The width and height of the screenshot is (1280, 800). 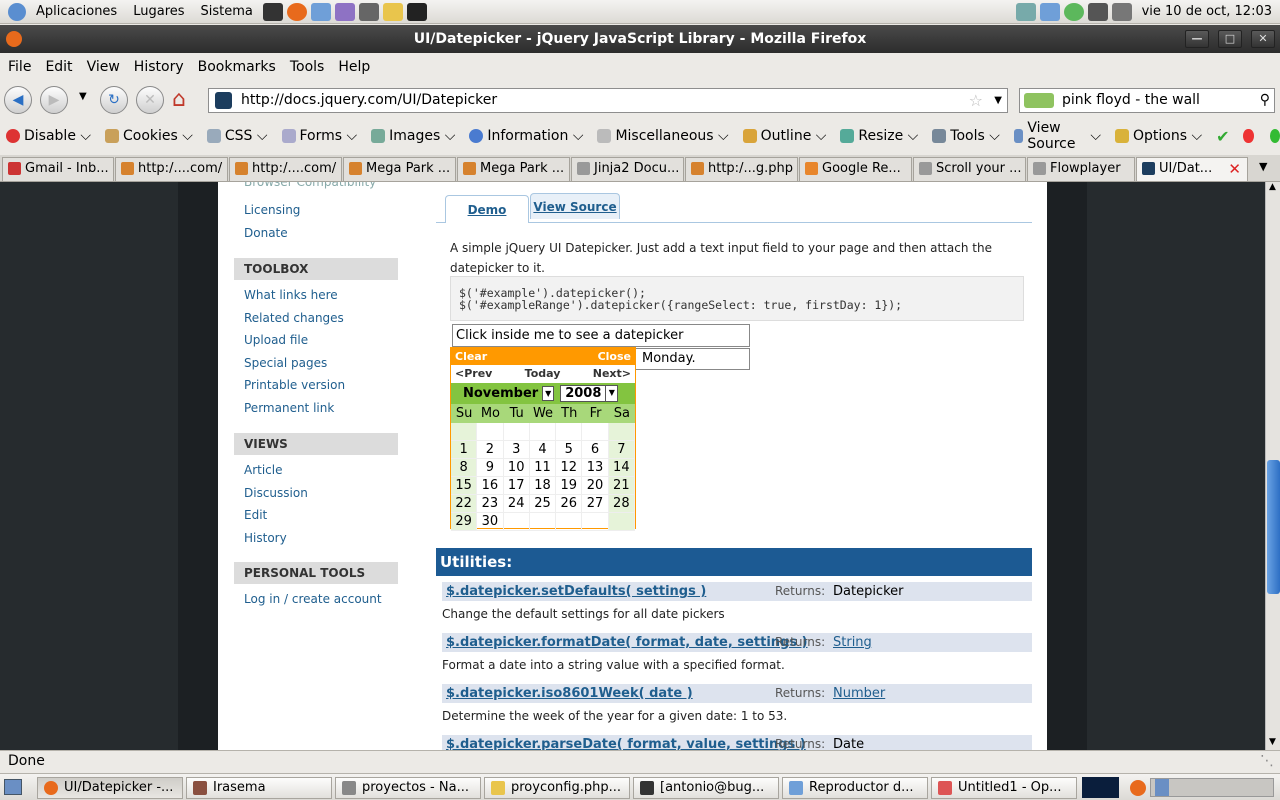 What do you see at coordinates (516, 450) in the screenshot?
I see `day-cell: 3` at bounding box center [516, 450].